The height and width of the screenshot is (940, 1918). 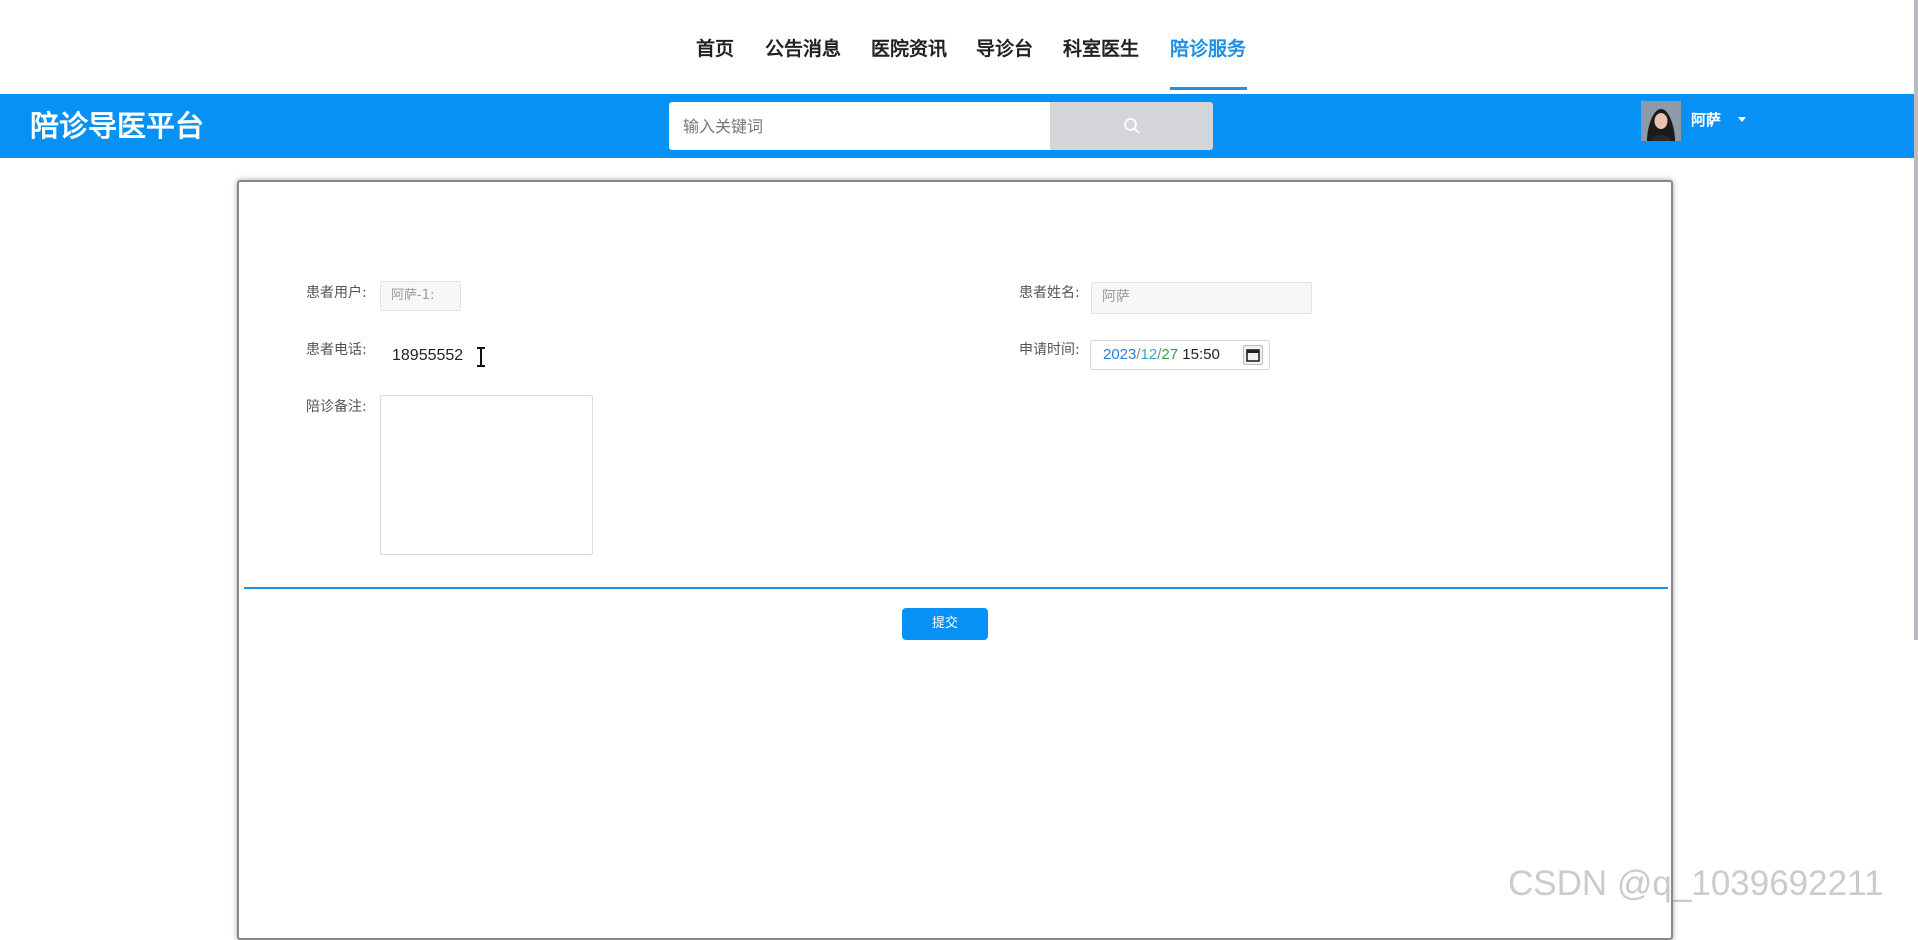 I want to click on calendar-glyph, so click(x=1253, y=355).